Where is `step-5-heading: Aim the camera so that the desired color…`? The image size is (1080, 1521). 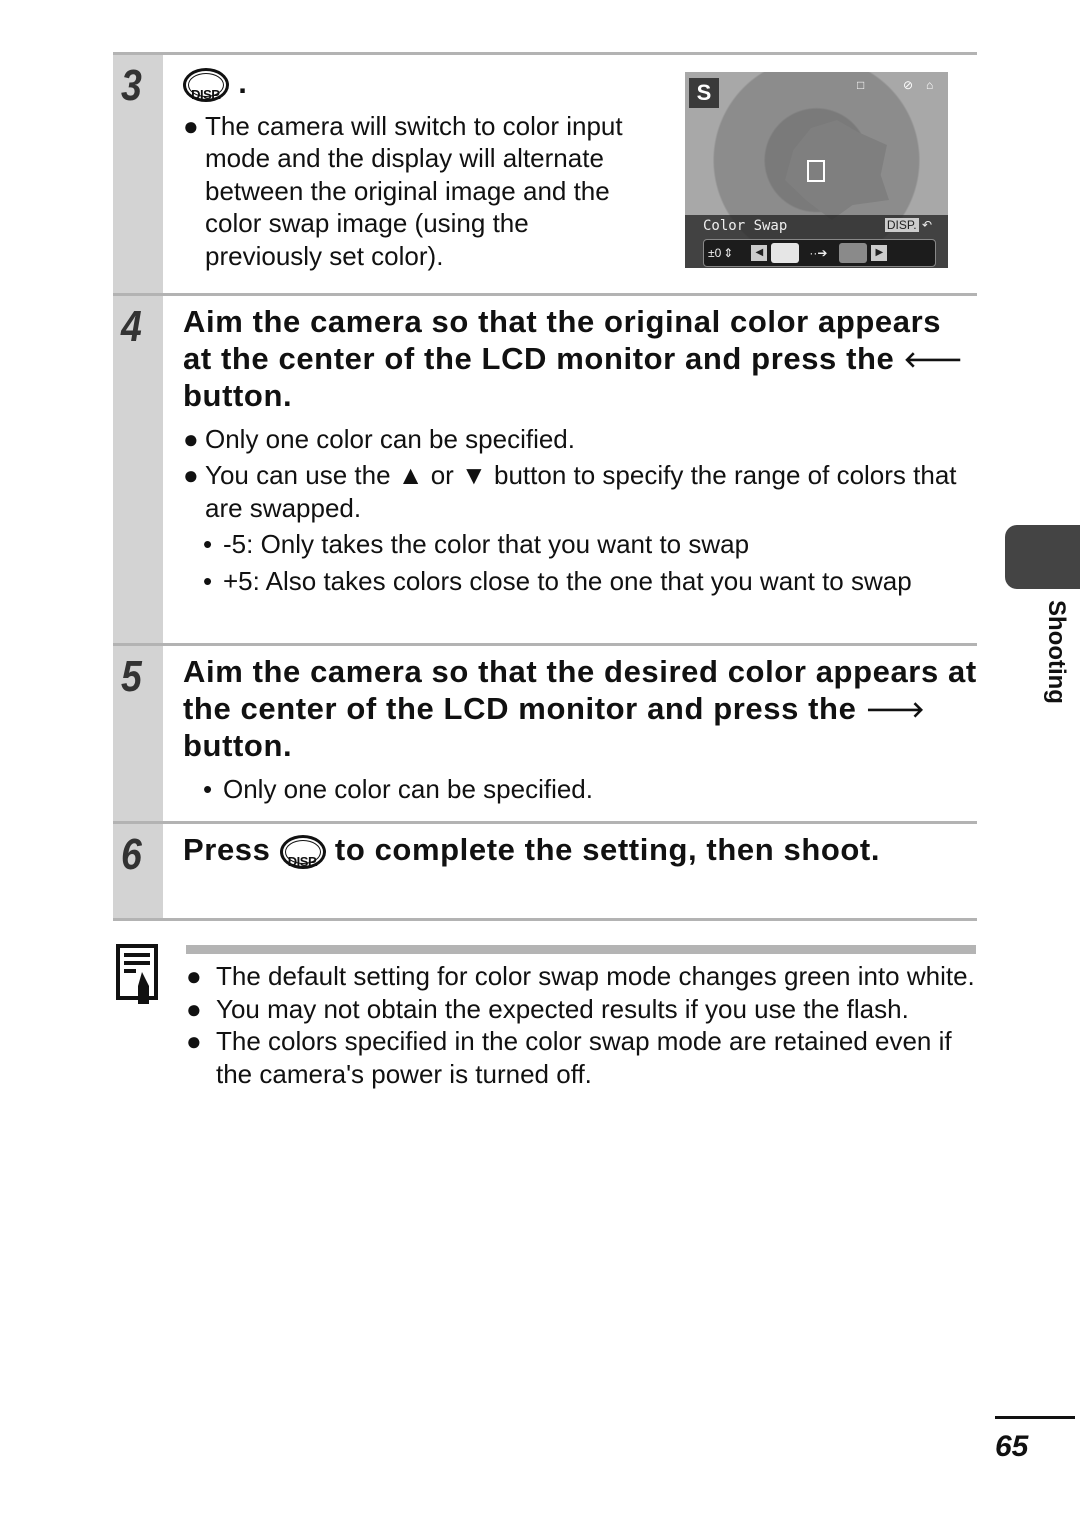
step-5-heading: Aim the camera so that the desired color… is located at coordinates (580, 708).